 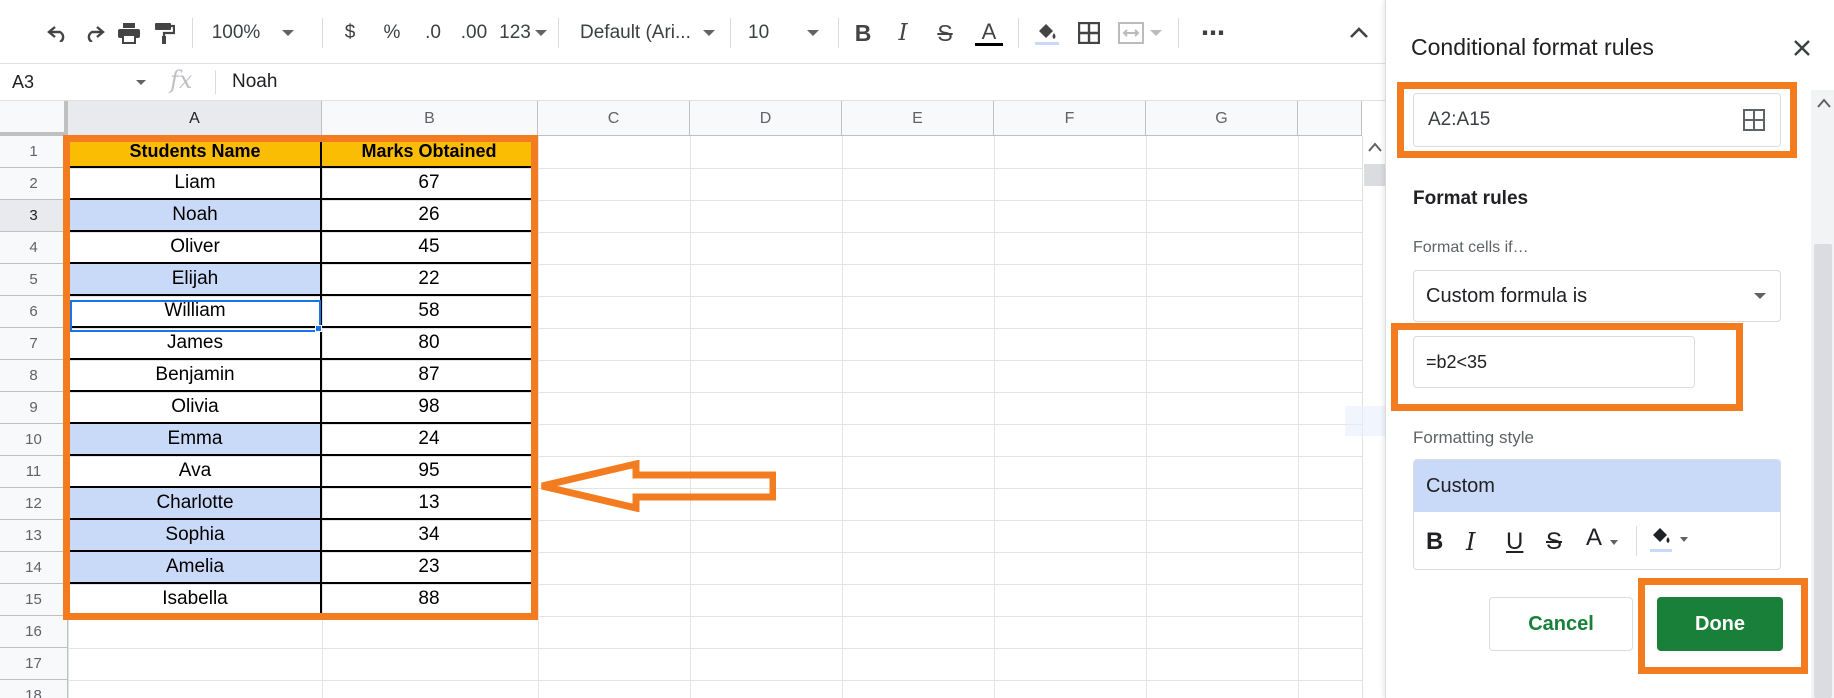 I want to click on increase-decimal-button: .00, so click(x=474, y=33).